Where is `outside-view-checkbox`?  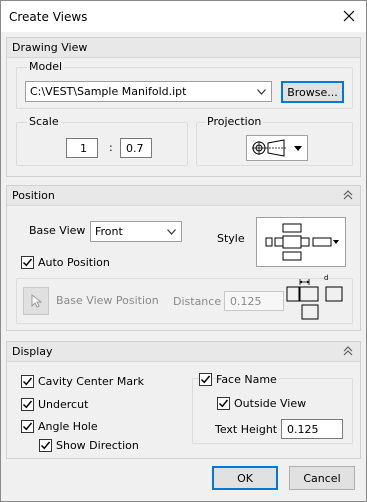 outside-view-checkbox is located at coordinates (223, 403).